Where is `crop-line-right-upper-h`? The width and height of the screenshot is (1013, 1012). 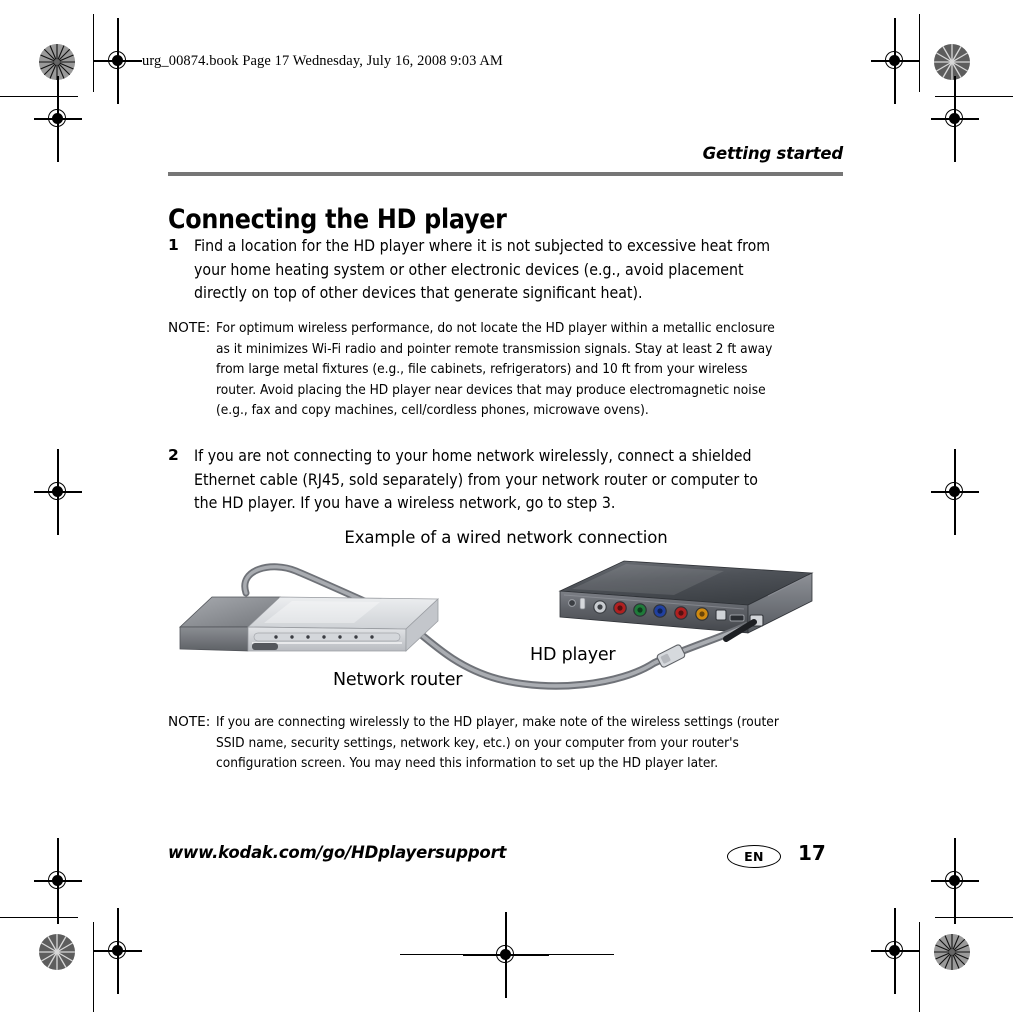
crop-line-right-upper-h is located at coordinates (974, 97).